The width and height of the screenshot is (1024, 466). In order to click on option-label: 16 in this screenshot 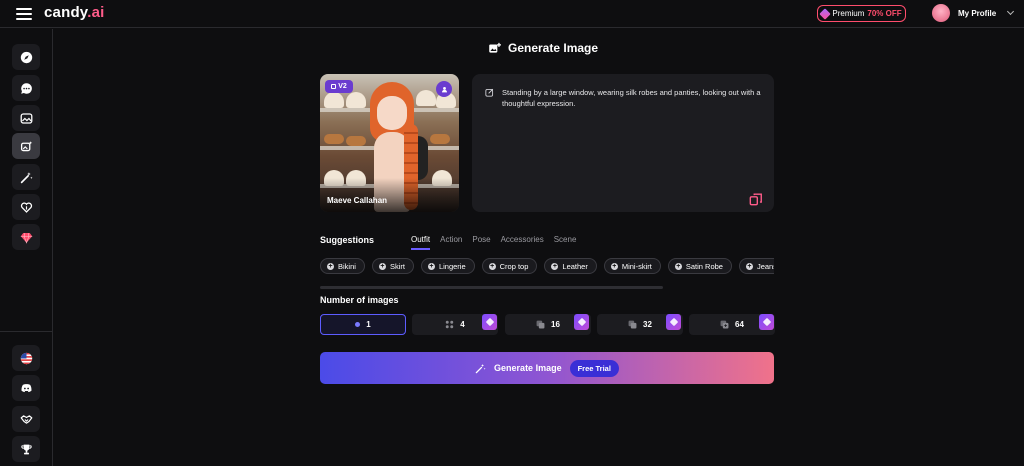, I will do `click(555, 324)`.